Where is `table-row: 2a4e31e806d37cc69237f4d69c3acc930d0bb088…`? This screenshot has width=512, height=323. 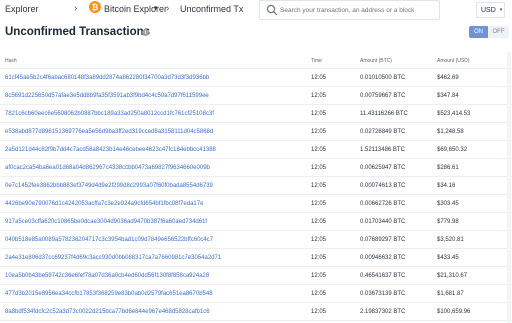
table-row: 2a4e31e806d37cc69237f4d69c3acc930d0bb088… is located at coordinates (256, 258).